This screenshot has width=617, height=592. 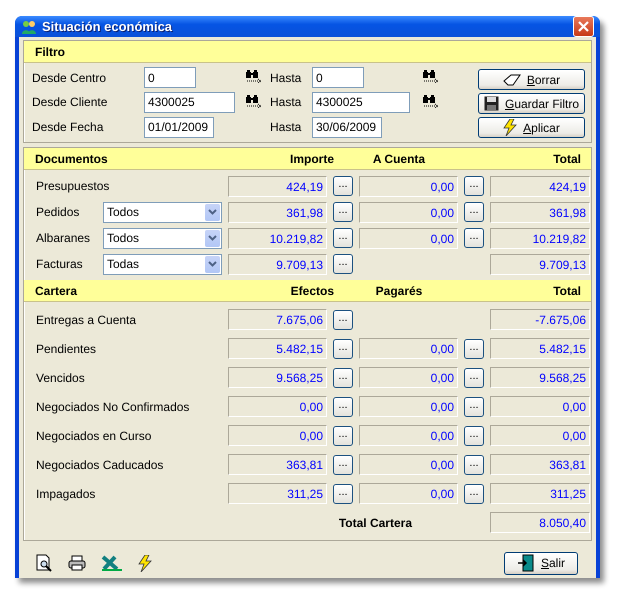 What do you see at coordinates (399, 159) in the screenshot?
I see `column-header: A Cuenta` at bounding box center [399, 159].